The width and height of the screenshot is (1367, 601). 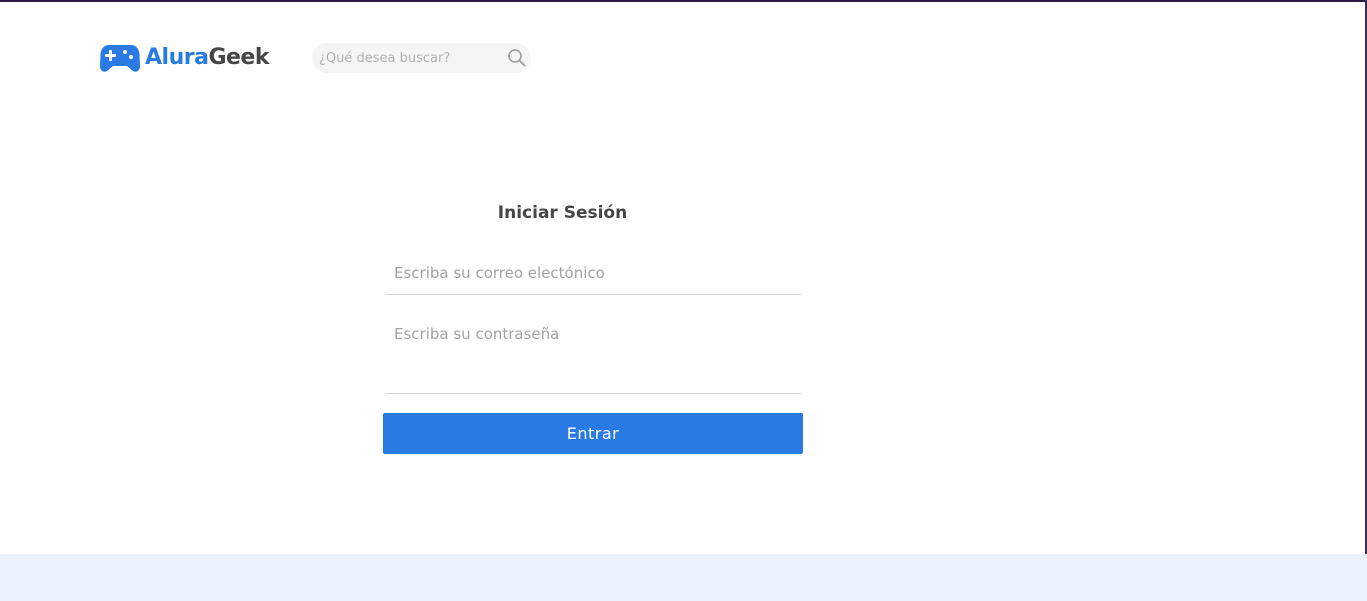 I want to click on footer-band, so click(x=683, y=577).